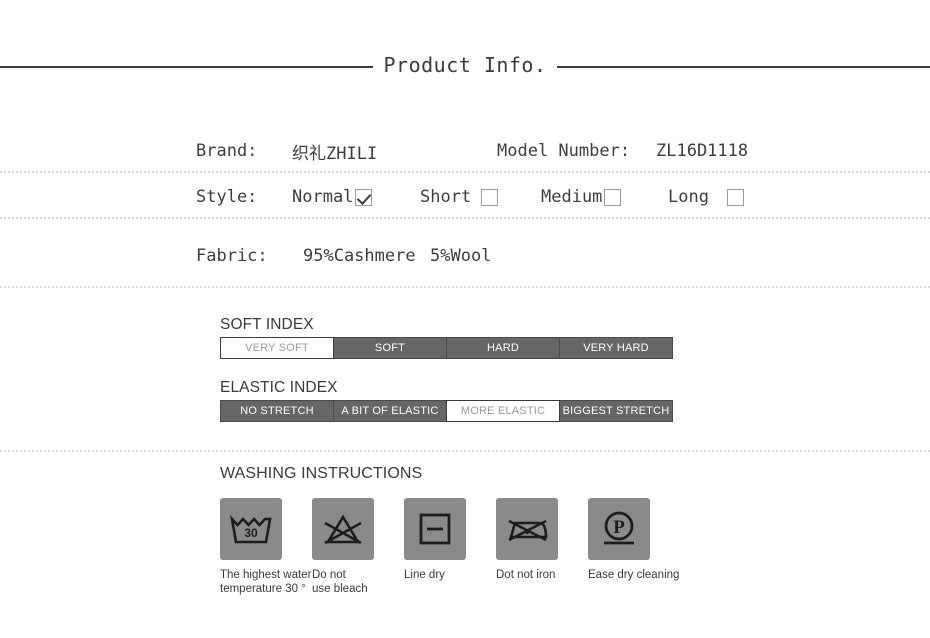 This screenshot has height=638, width=930. I want to click on style-checkbox-short, so click(490, 197).